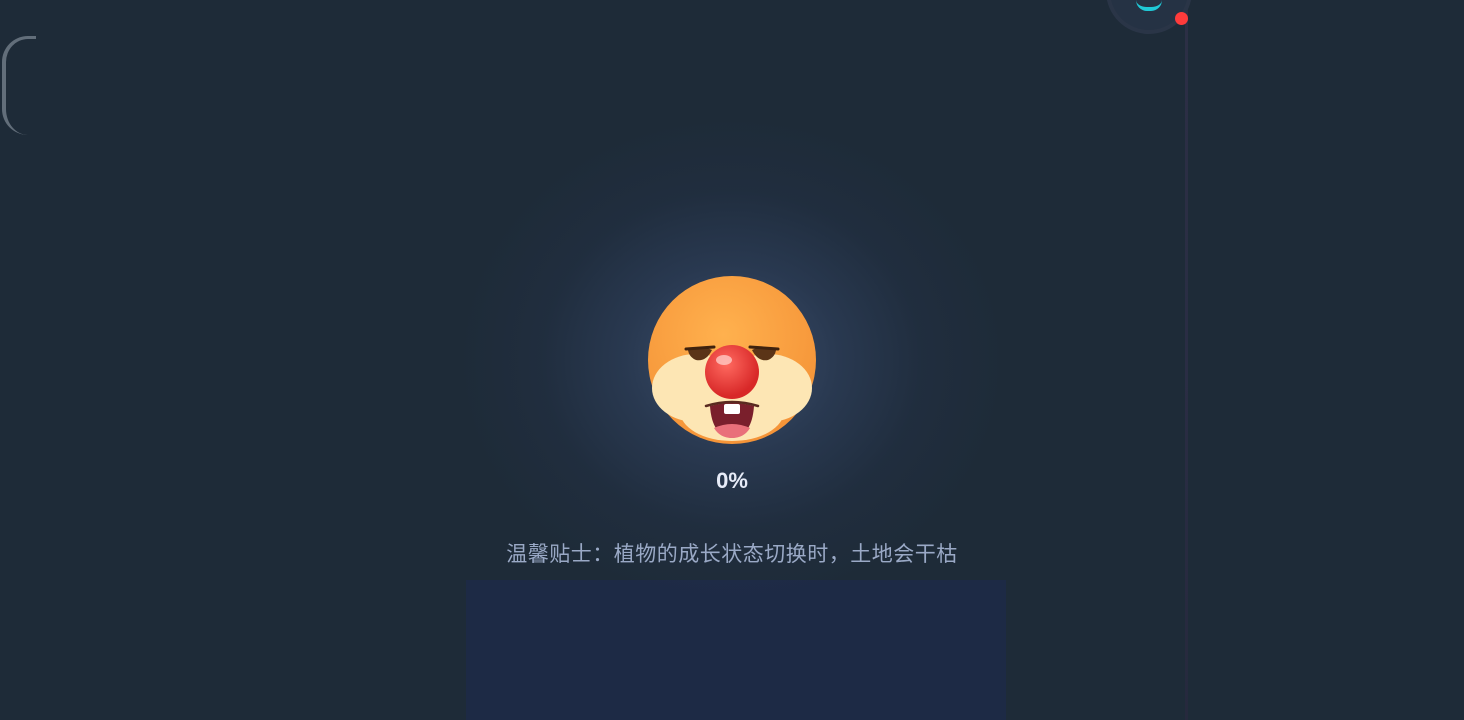 This screenshot has width=1464, height=720. I want to click on notification-dot, so click(1181, 18).